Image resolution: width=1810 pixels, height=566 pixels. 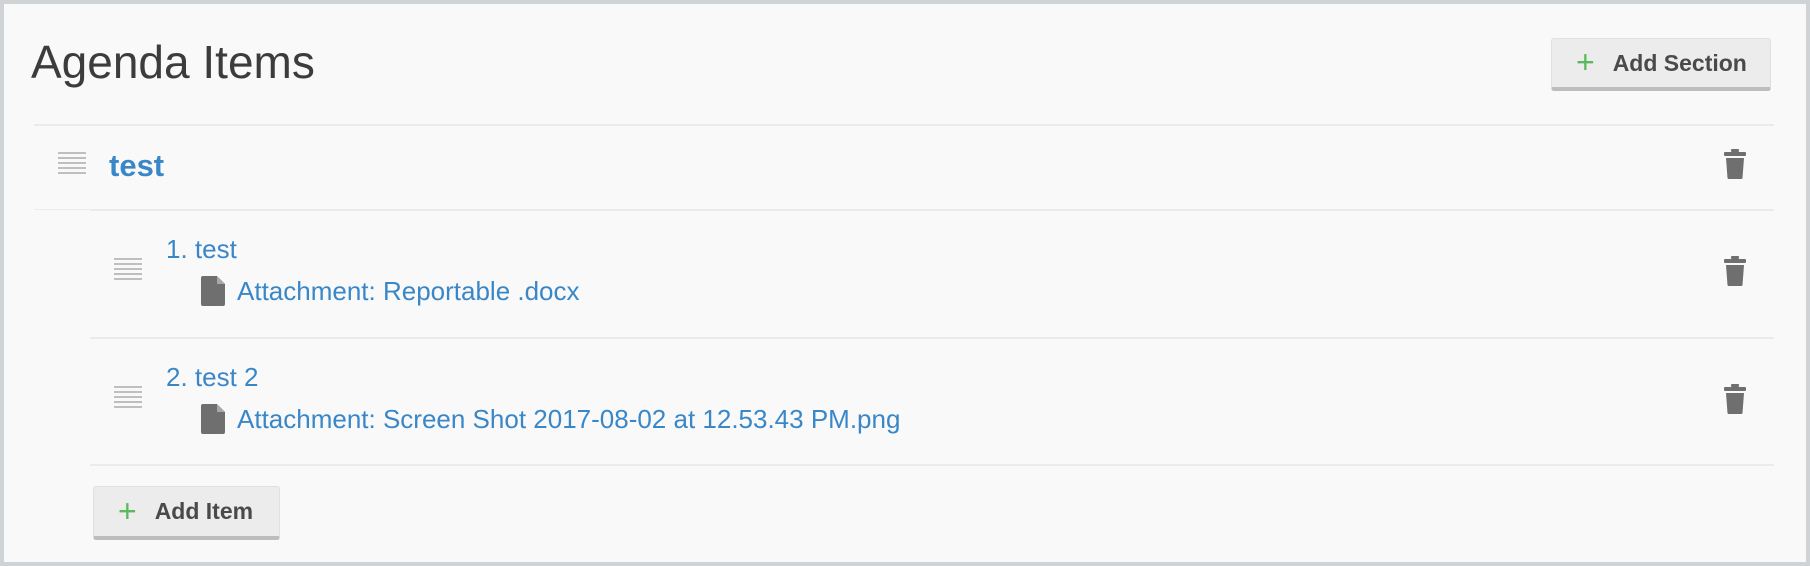 What do you see at coordinates (201, 249) in the screenshot?
I see `item-title: 1. test` at bounding box center [201, 249].